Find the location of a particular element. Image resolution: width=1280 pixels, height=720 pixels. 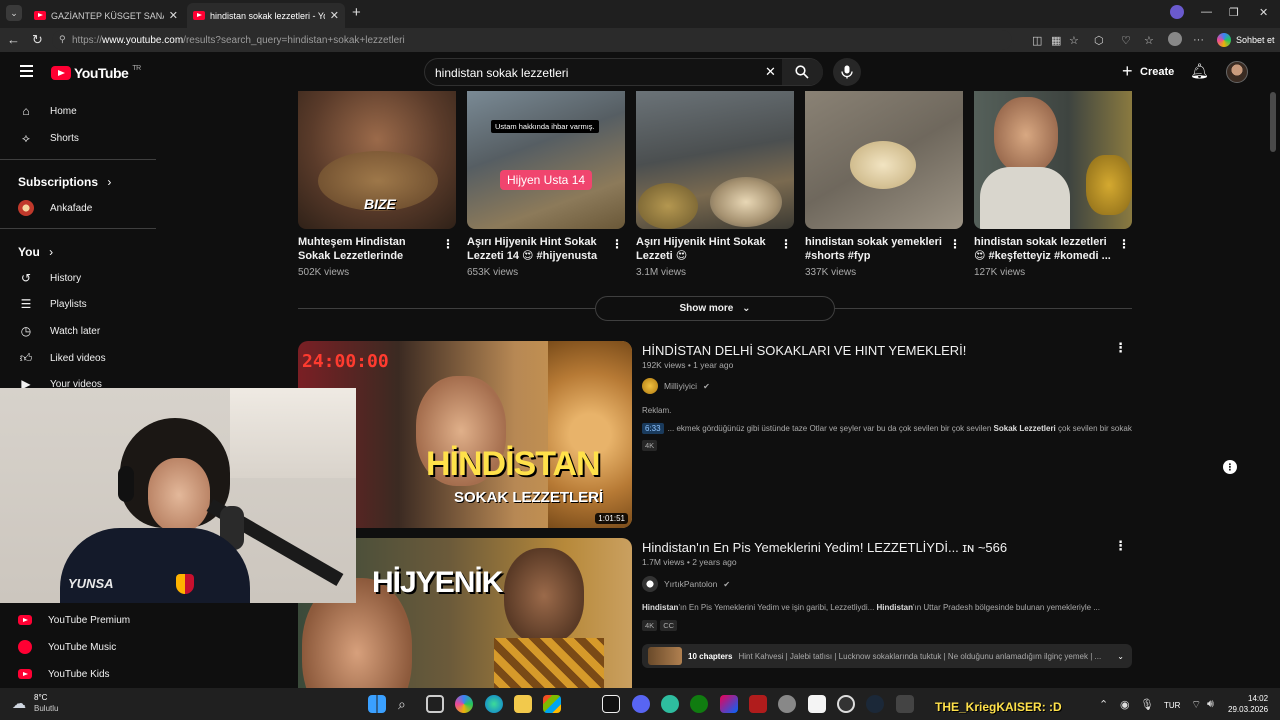

start-windows-icon is located at coordinates (377, 704).